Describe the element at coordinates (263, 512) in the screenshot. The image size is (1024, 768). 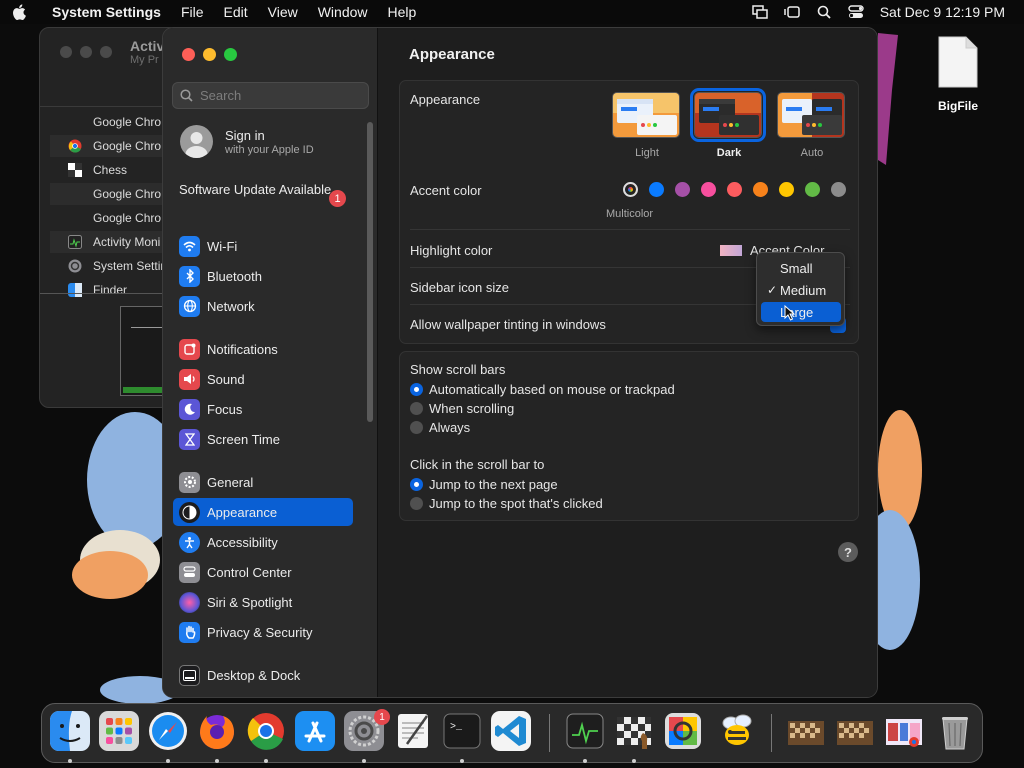
I see `sidebar-item-appearance: Appearance` at that location.